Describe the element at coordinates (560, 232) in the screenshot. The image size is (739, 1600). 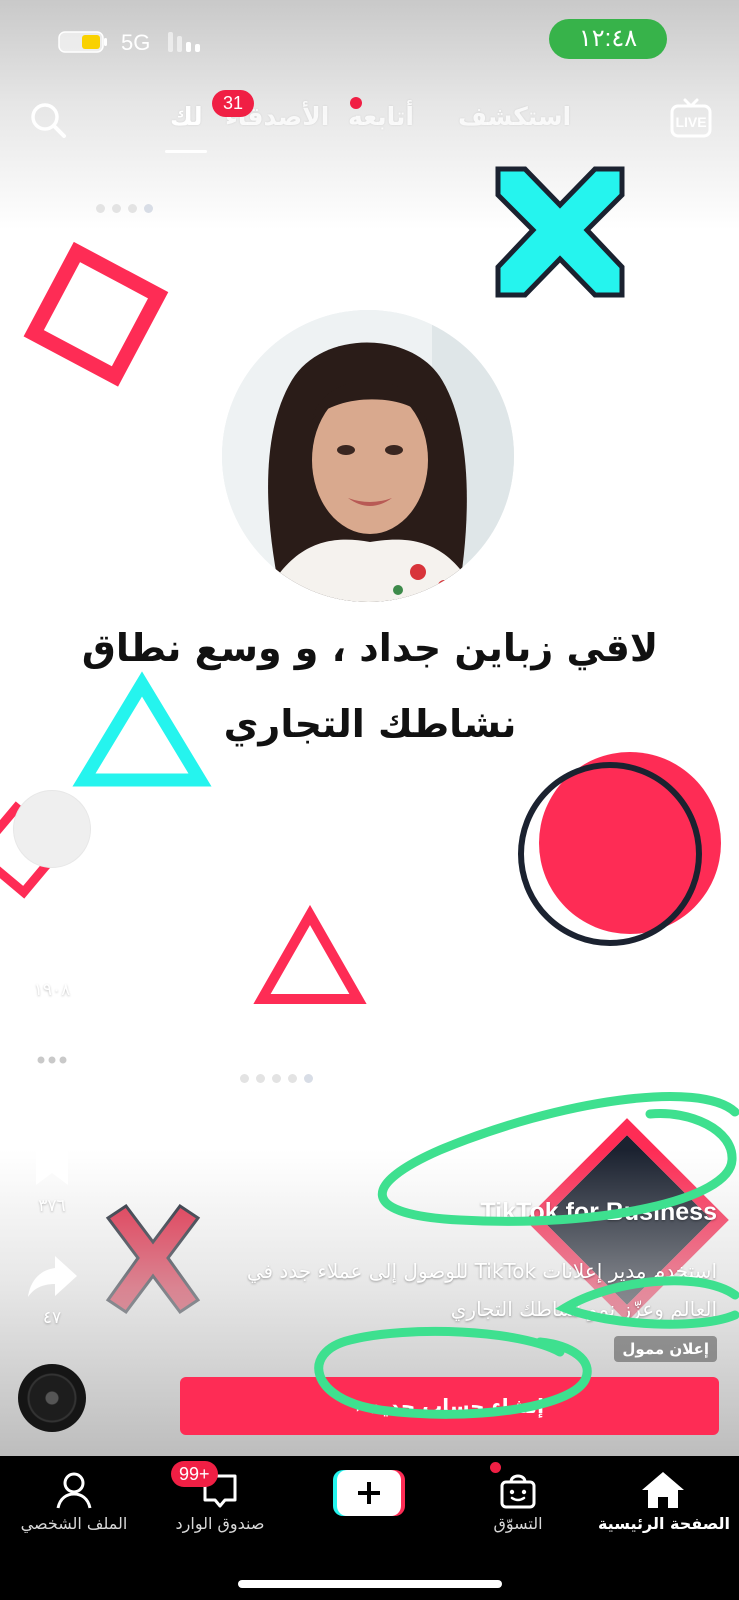
I see `cyan-x-shape` at that location.